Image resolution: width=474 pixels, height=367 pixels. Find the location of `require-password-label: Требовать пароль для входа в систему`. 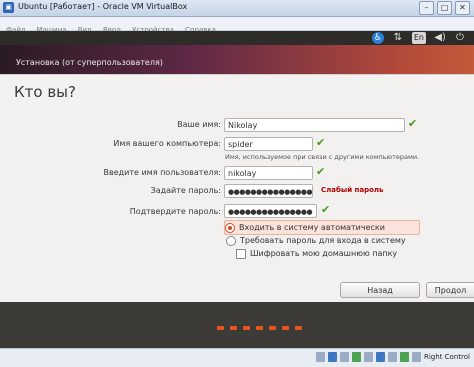

require-password-label: Требовать пароль для входа в систему is located at coordinates (323, 240).